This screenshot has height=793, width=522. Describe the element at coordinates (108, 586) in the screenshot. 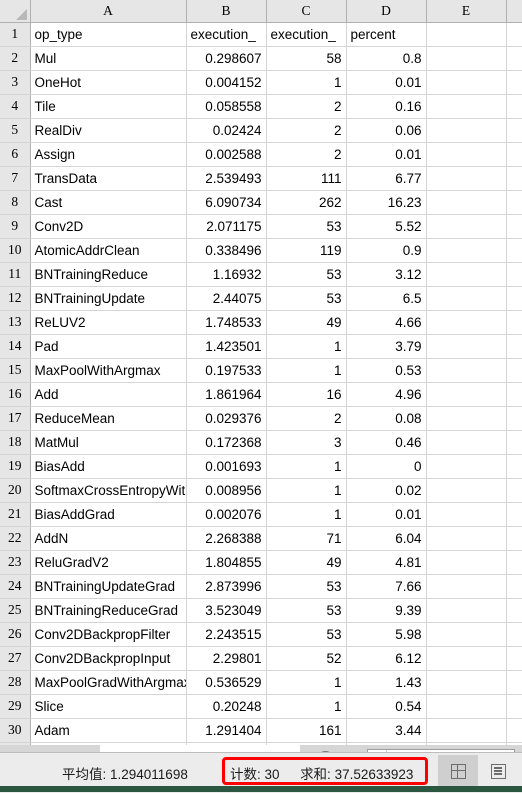

I see `cell-a24: BNTrainingUpdateGrad` at that location.